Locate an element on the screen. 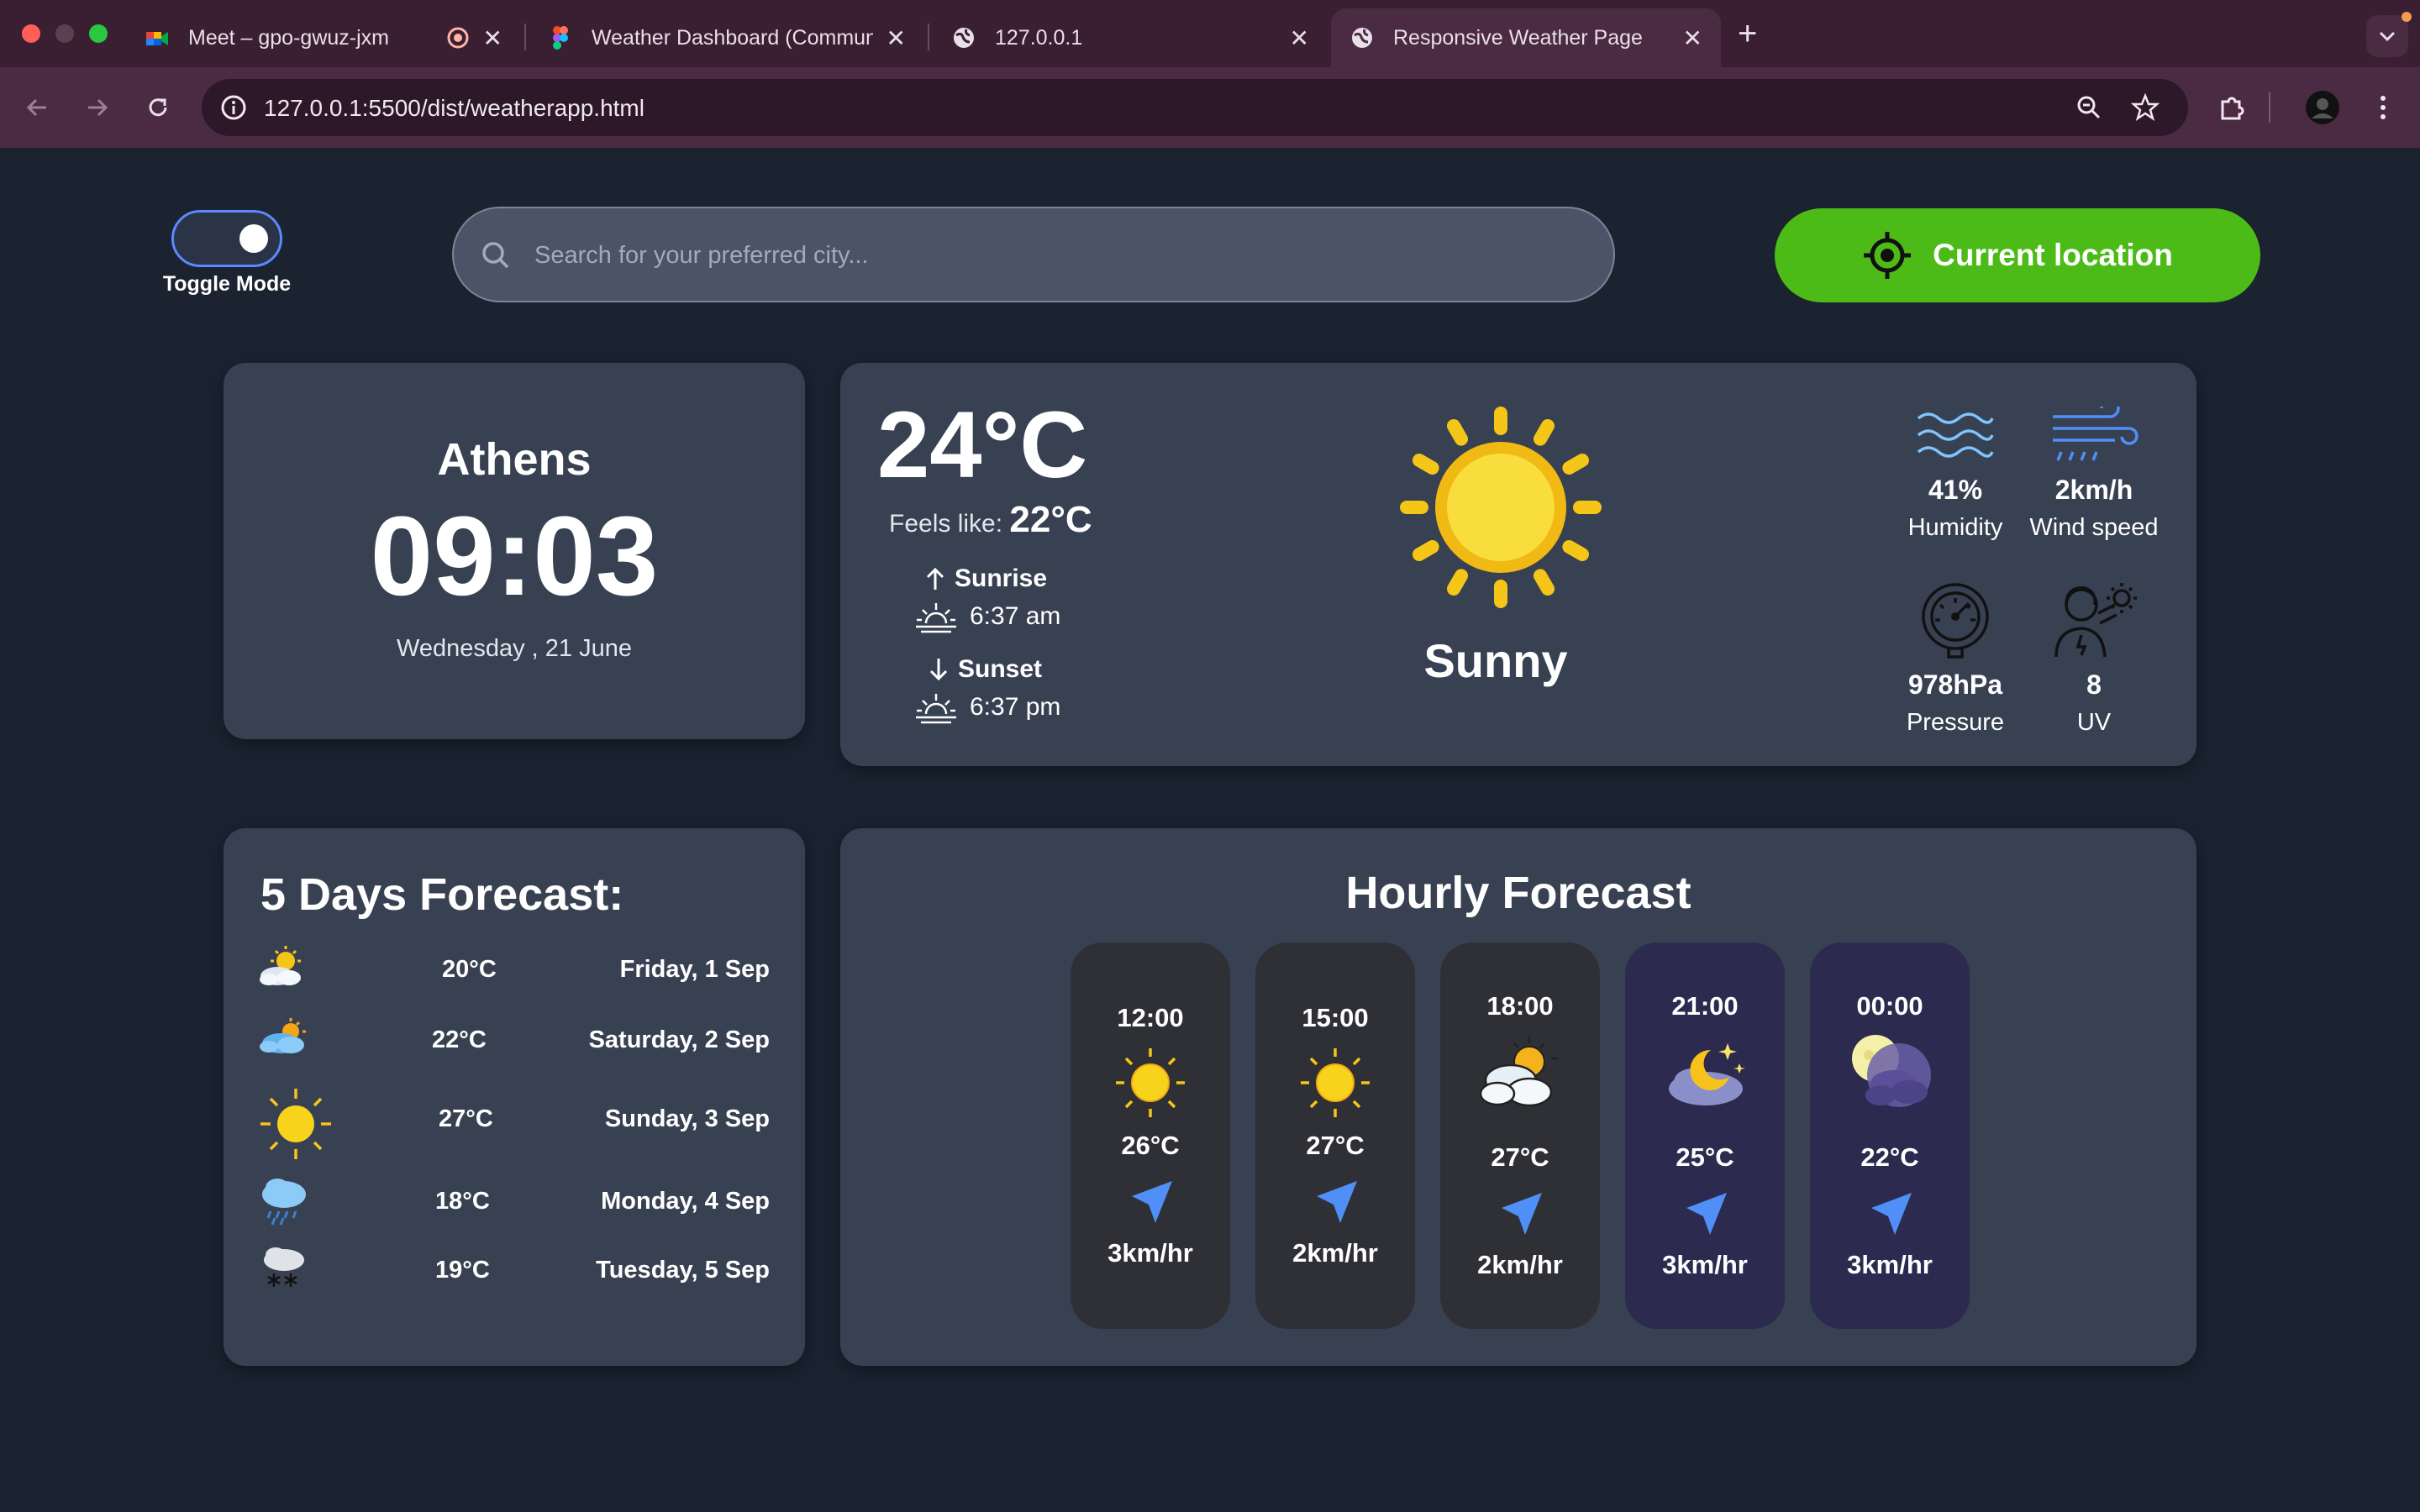 Image resolution: width=2420 pixels, height=1512 pixels. more-vertical-icon is located at coordinates (2384, 107).